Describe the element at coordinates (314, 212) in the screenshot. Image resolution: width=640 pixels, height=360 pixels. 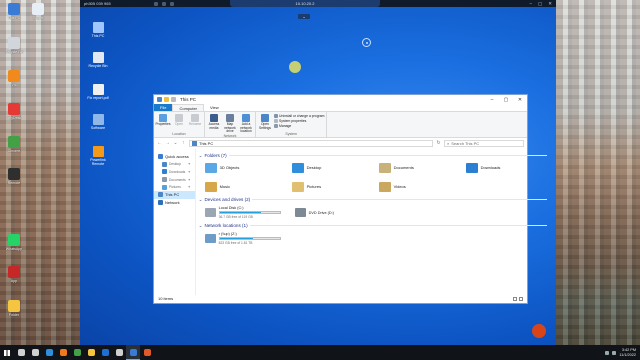
I see `dvd-drive-item: DVD Drive (D:)` at that location.